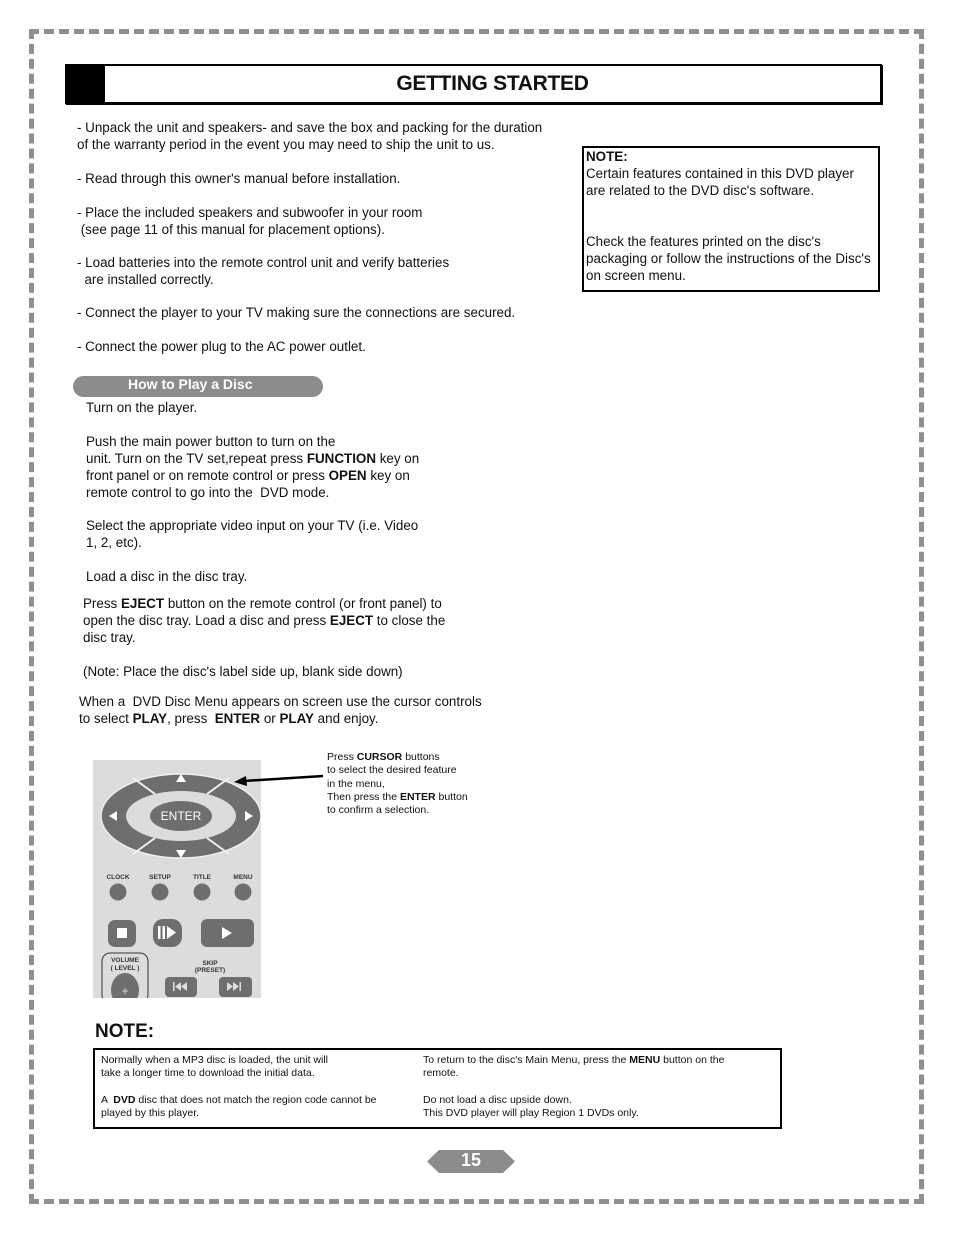  I want to click on key-open: OPEN, so click(347, 475).